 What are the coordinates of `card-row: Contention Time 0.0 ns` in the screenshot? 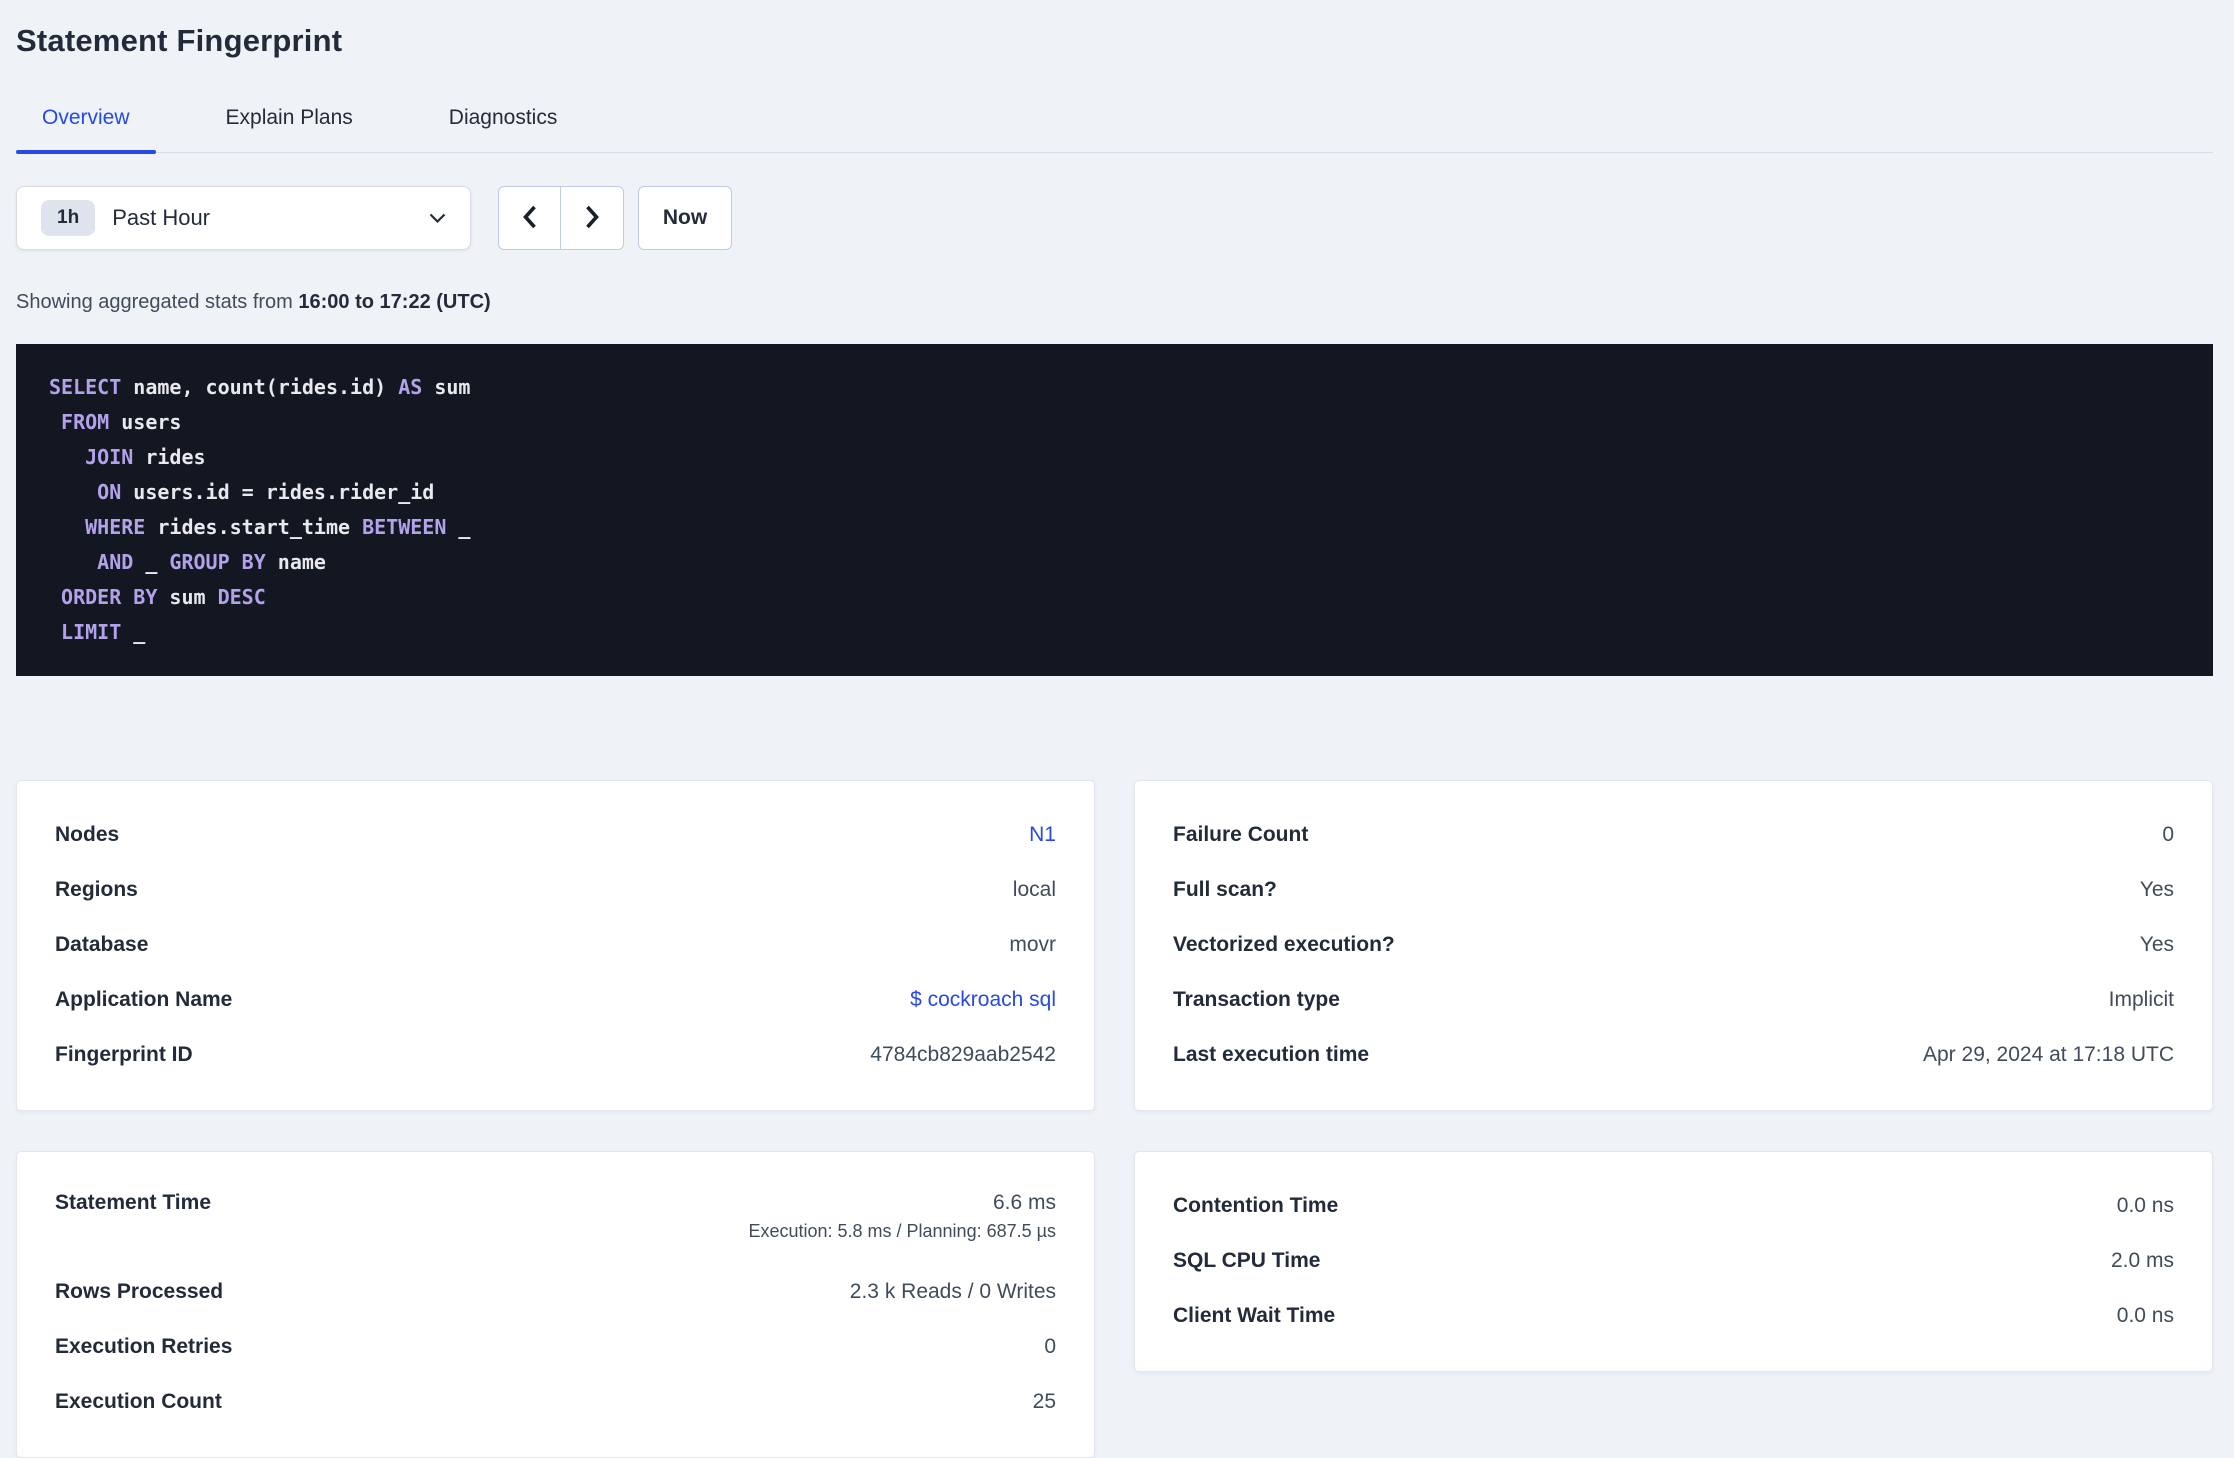 It's located at (1673, 1205).